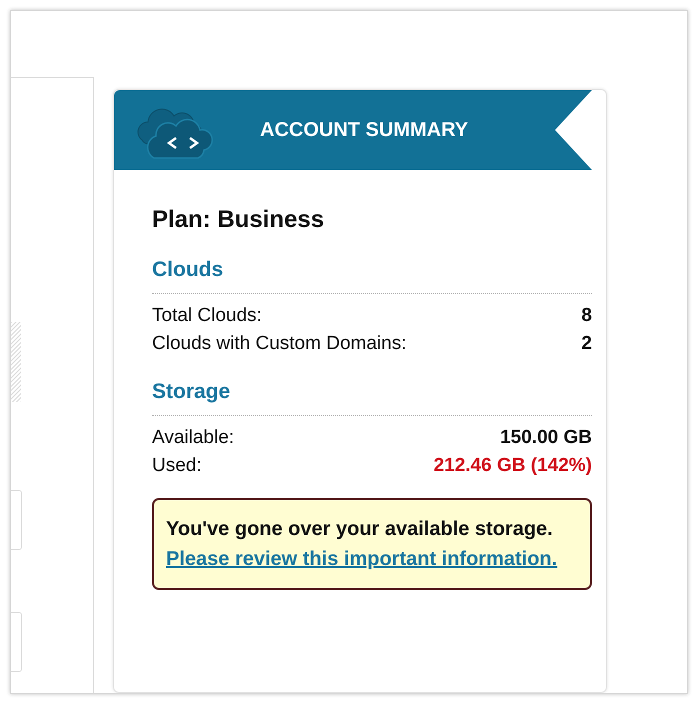 The width and height of the screenshot is (698, 704). Describe the element at coordinates (372, 544) in the screenshot. I see `storage-warning: You've gone over your available storage. Please review this important information.` at that location.